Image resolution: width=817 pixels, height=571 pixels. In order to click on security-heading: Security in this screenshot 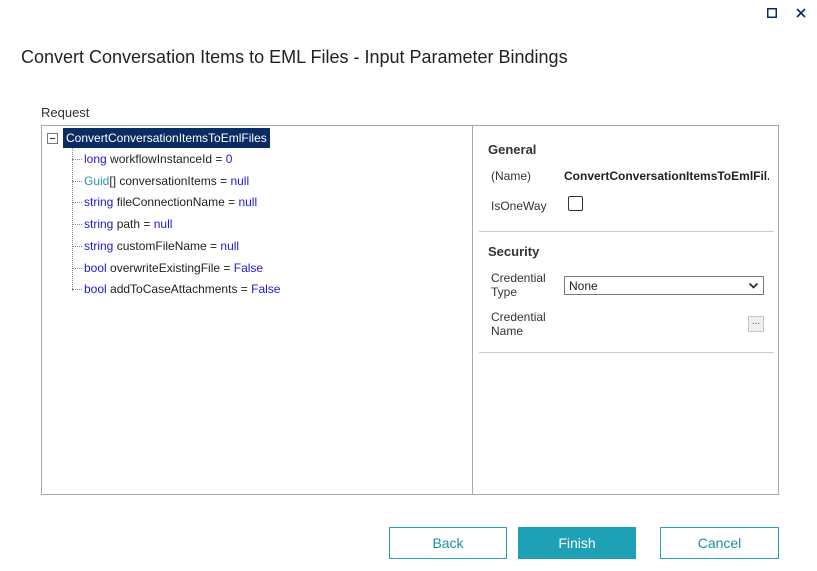, I will do `click(514, 251)`.